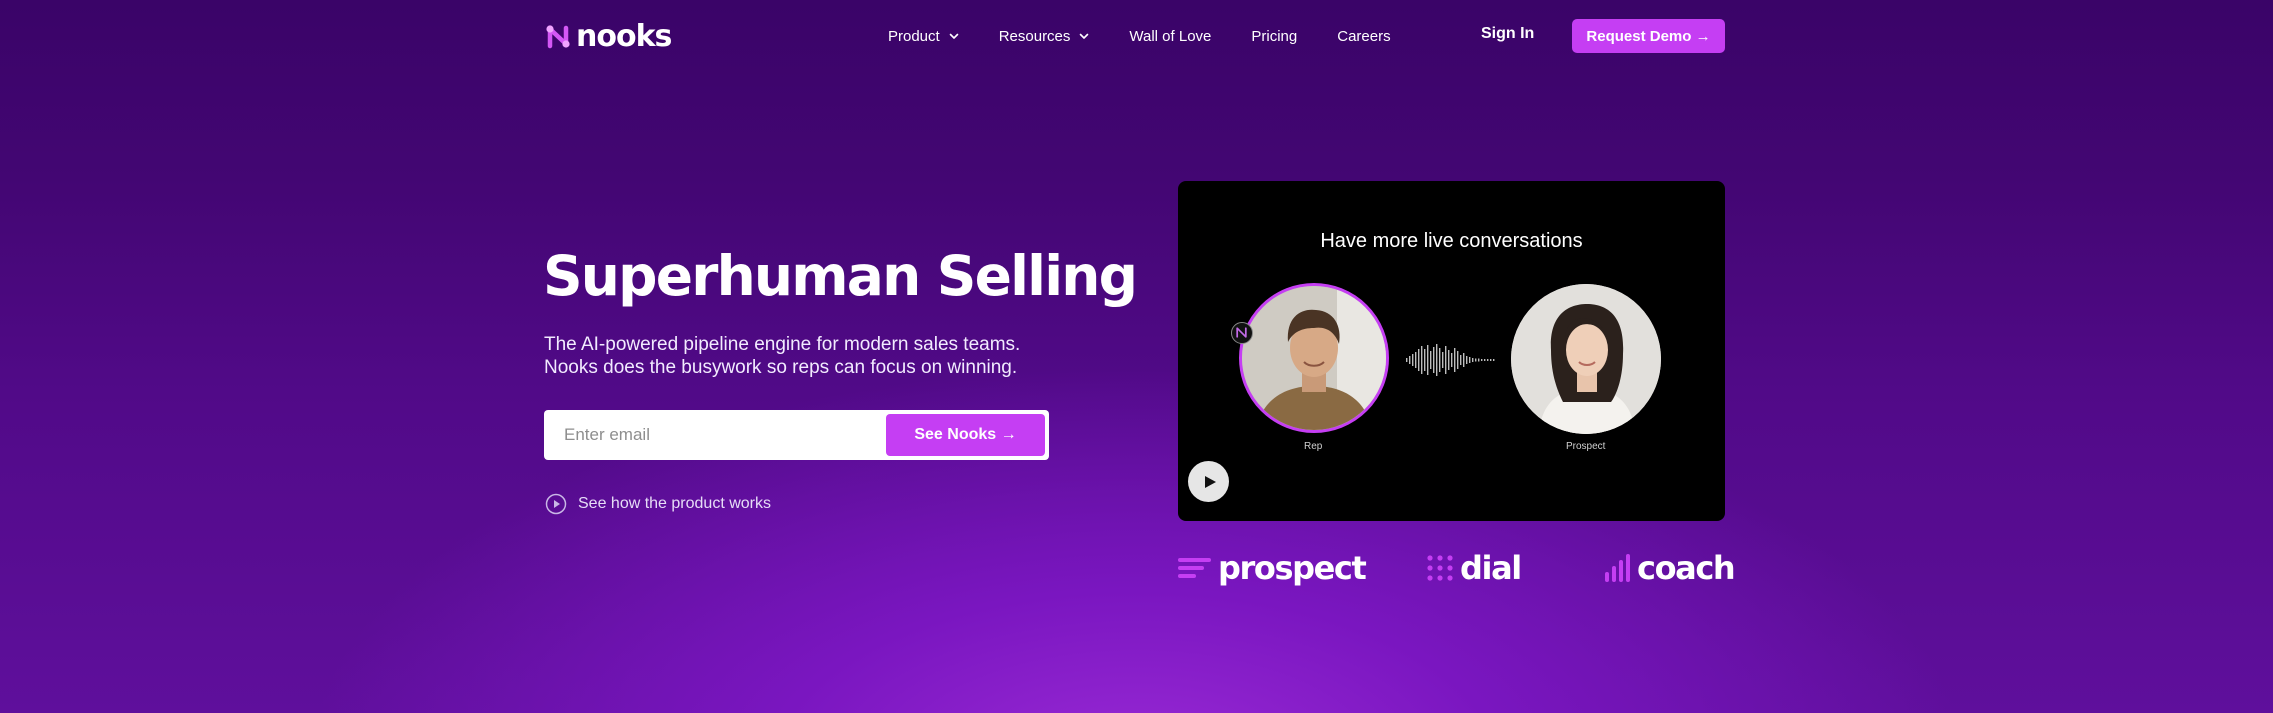 The image size is (2273, 713). What do you see at coordinates (674, 503) in the screenshot?
I see `product-demo-link-label: See how the product works` at bounding box center [674, 503].